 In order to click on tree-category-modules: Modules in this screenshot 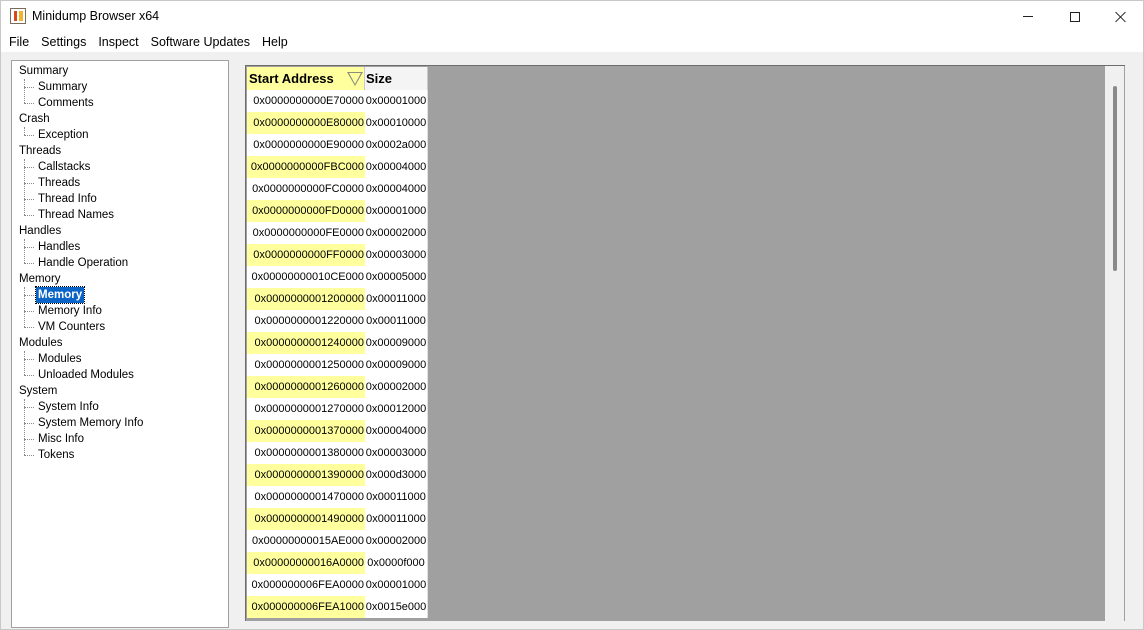, I will do `click(120, 343)`.